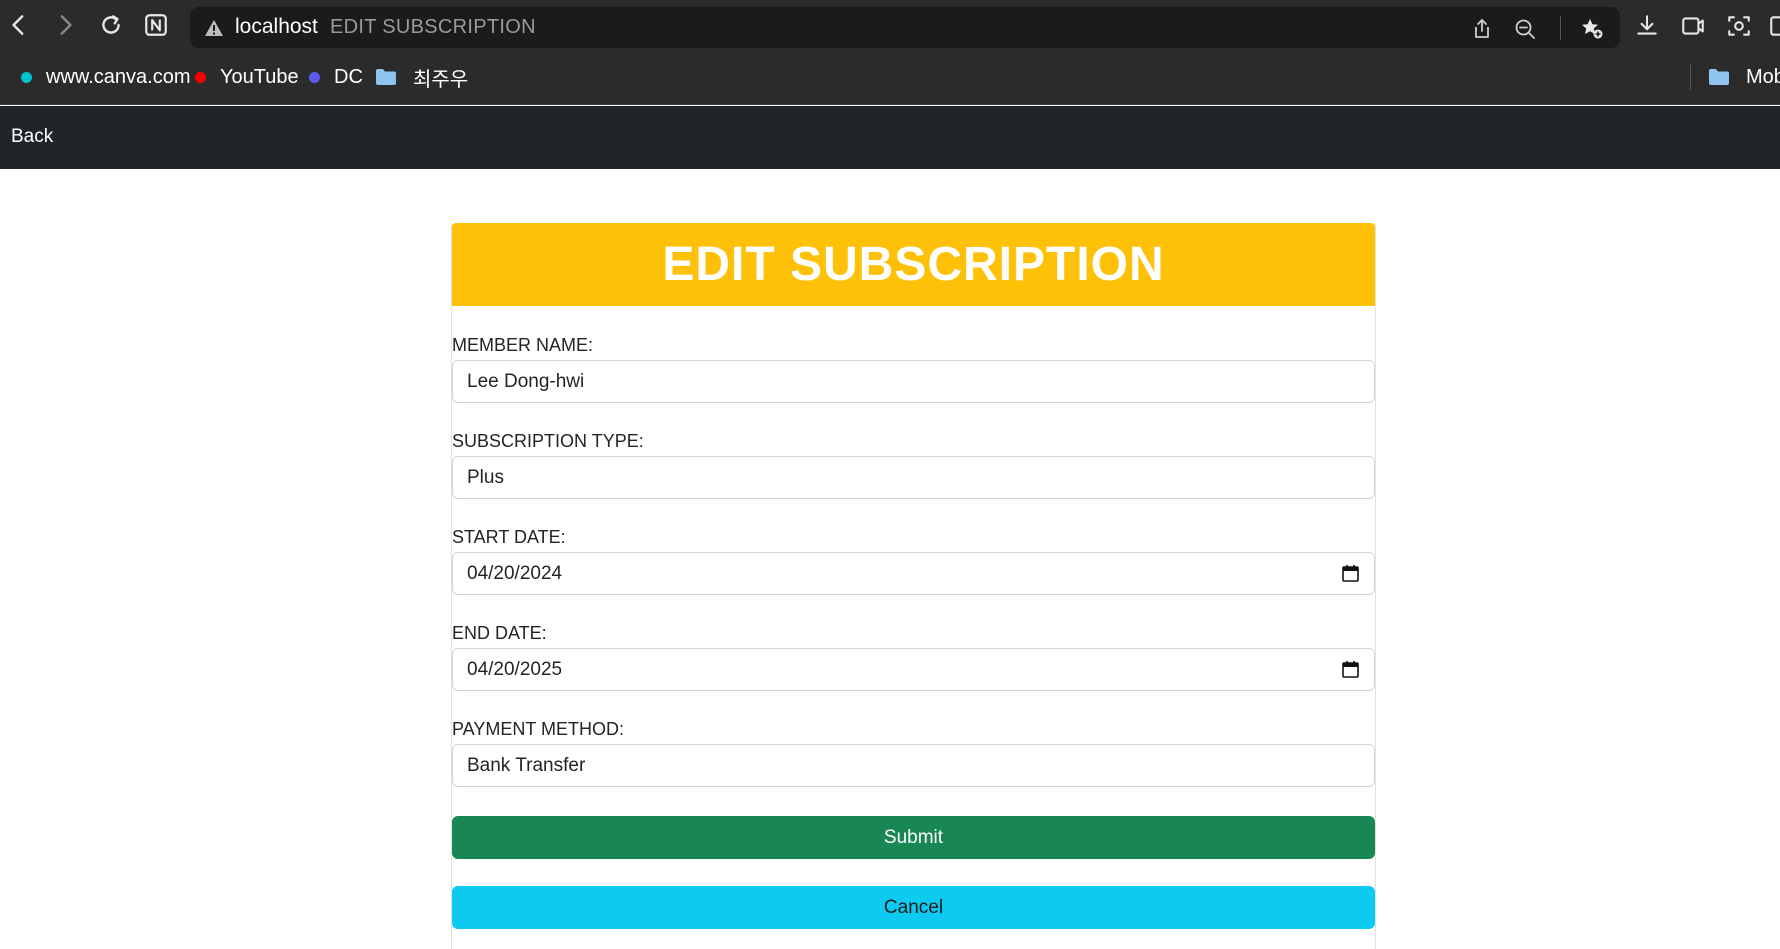  What do you see at coordinates (259, 76) in the screenshot?
I see `bookmark-label: YouTube` at bounding box center [259, 76].